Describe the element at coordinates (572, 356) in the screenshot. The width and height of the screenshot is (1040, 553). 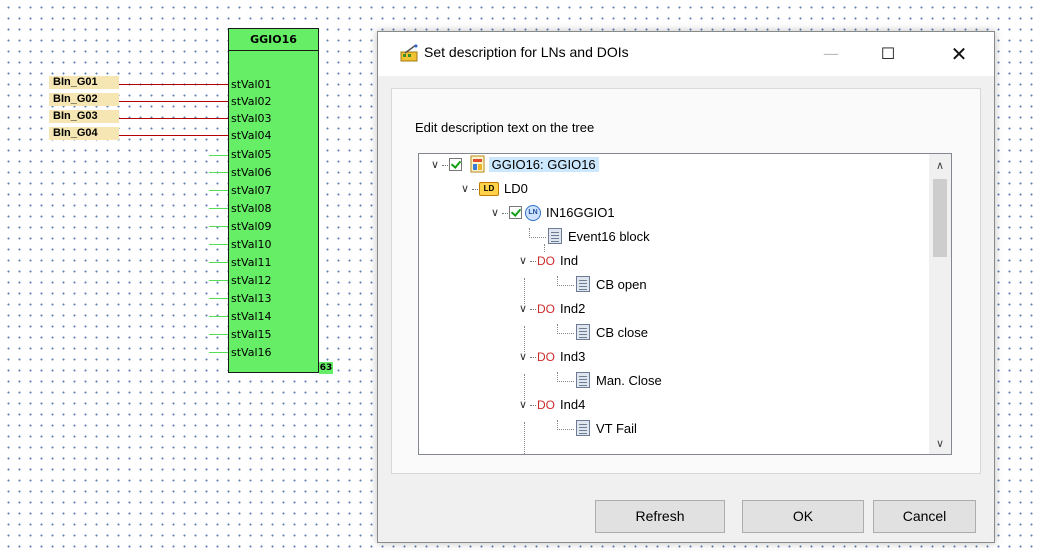
I see `tree-do-label: Ind3` at that location.